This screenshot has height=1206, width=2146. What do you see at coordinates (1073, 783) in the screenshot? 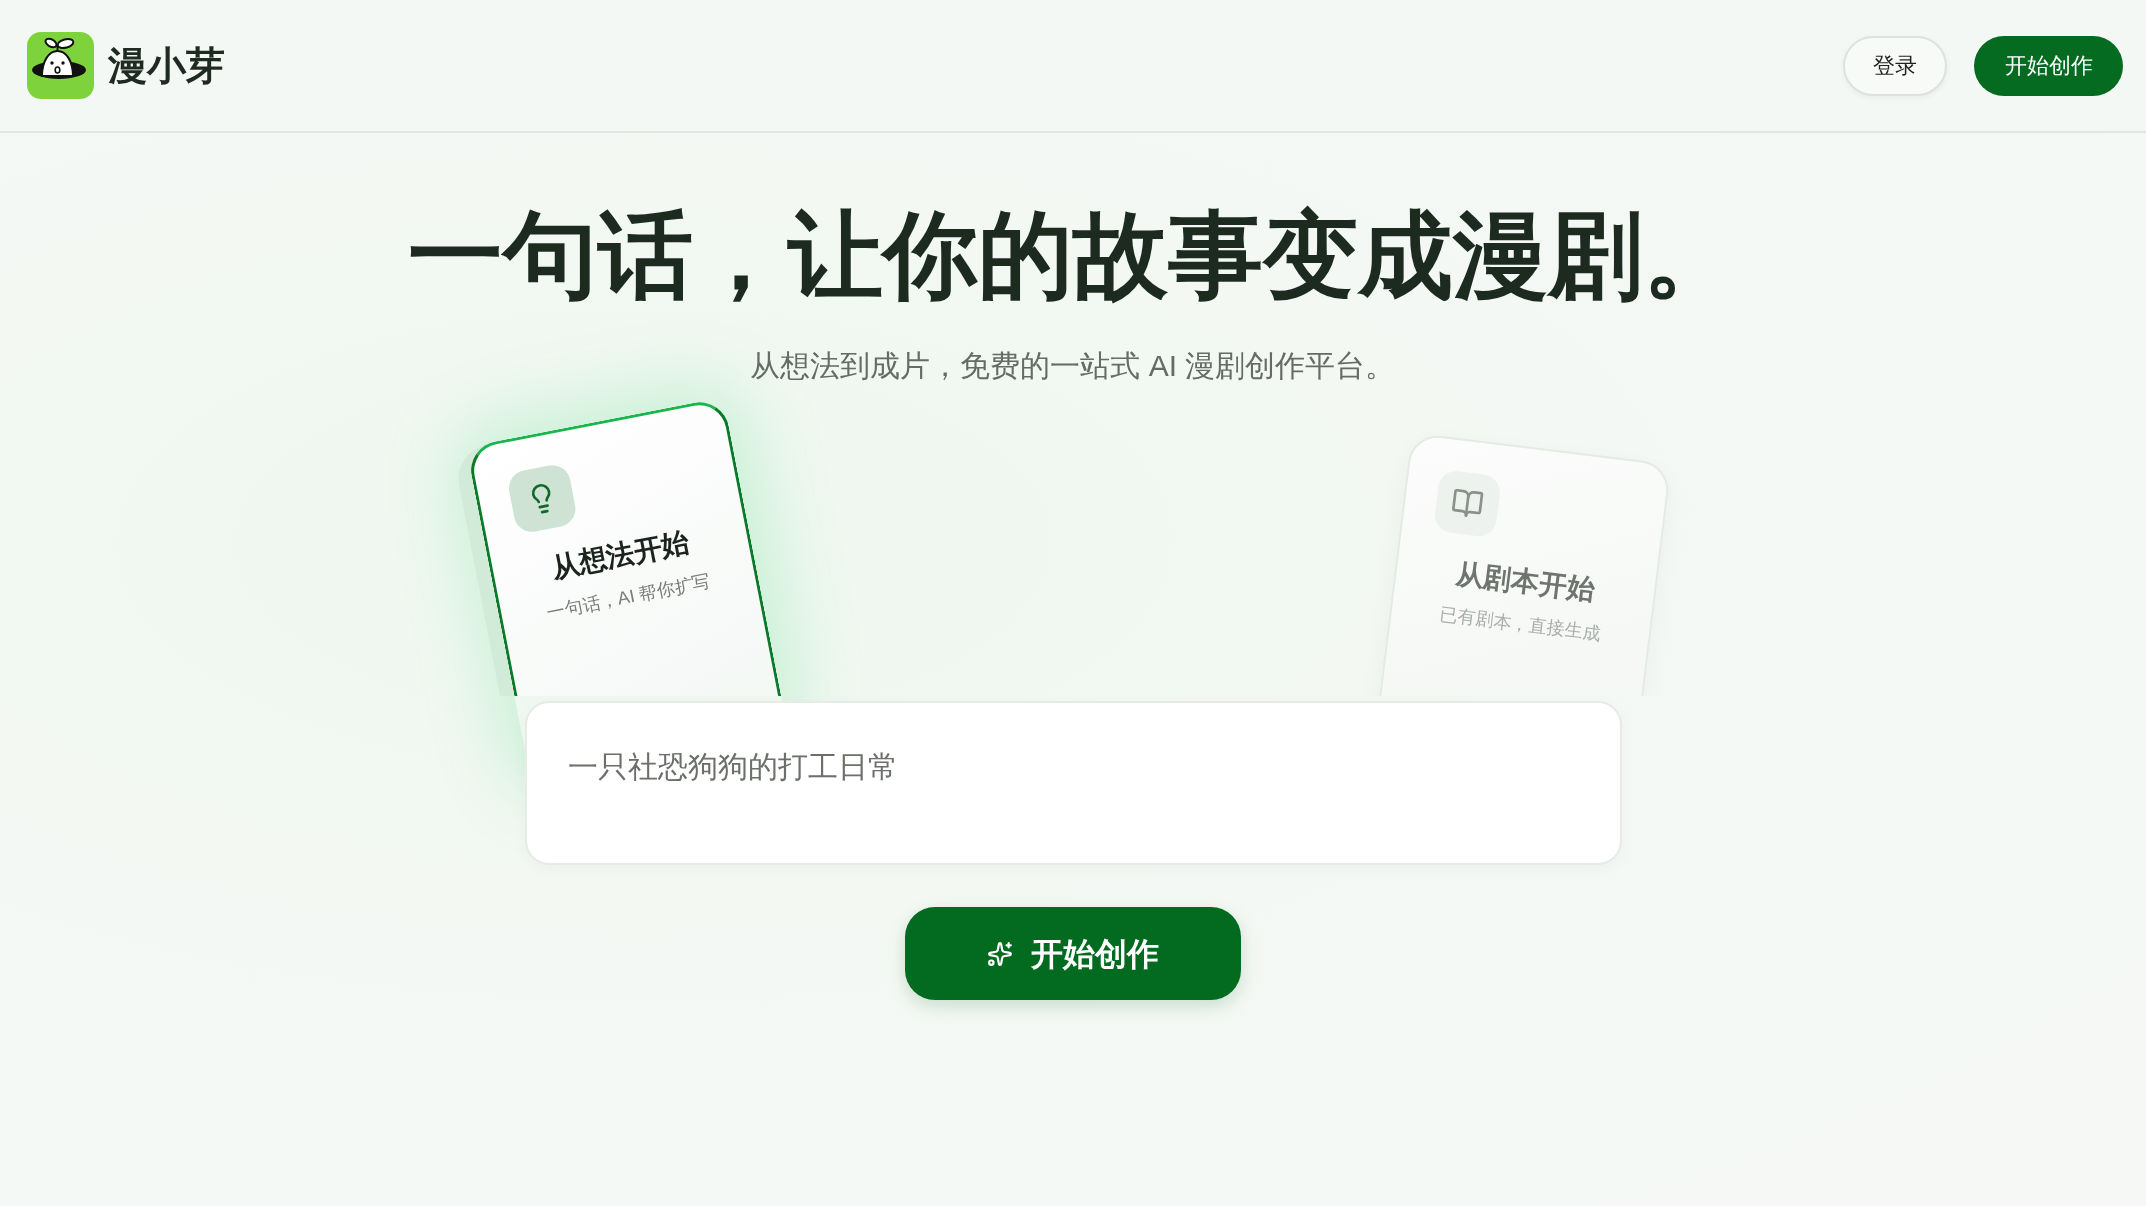
I see `prompt-field: 一只社恐狗狗的打工日常` at bounding box center [1073, 783].